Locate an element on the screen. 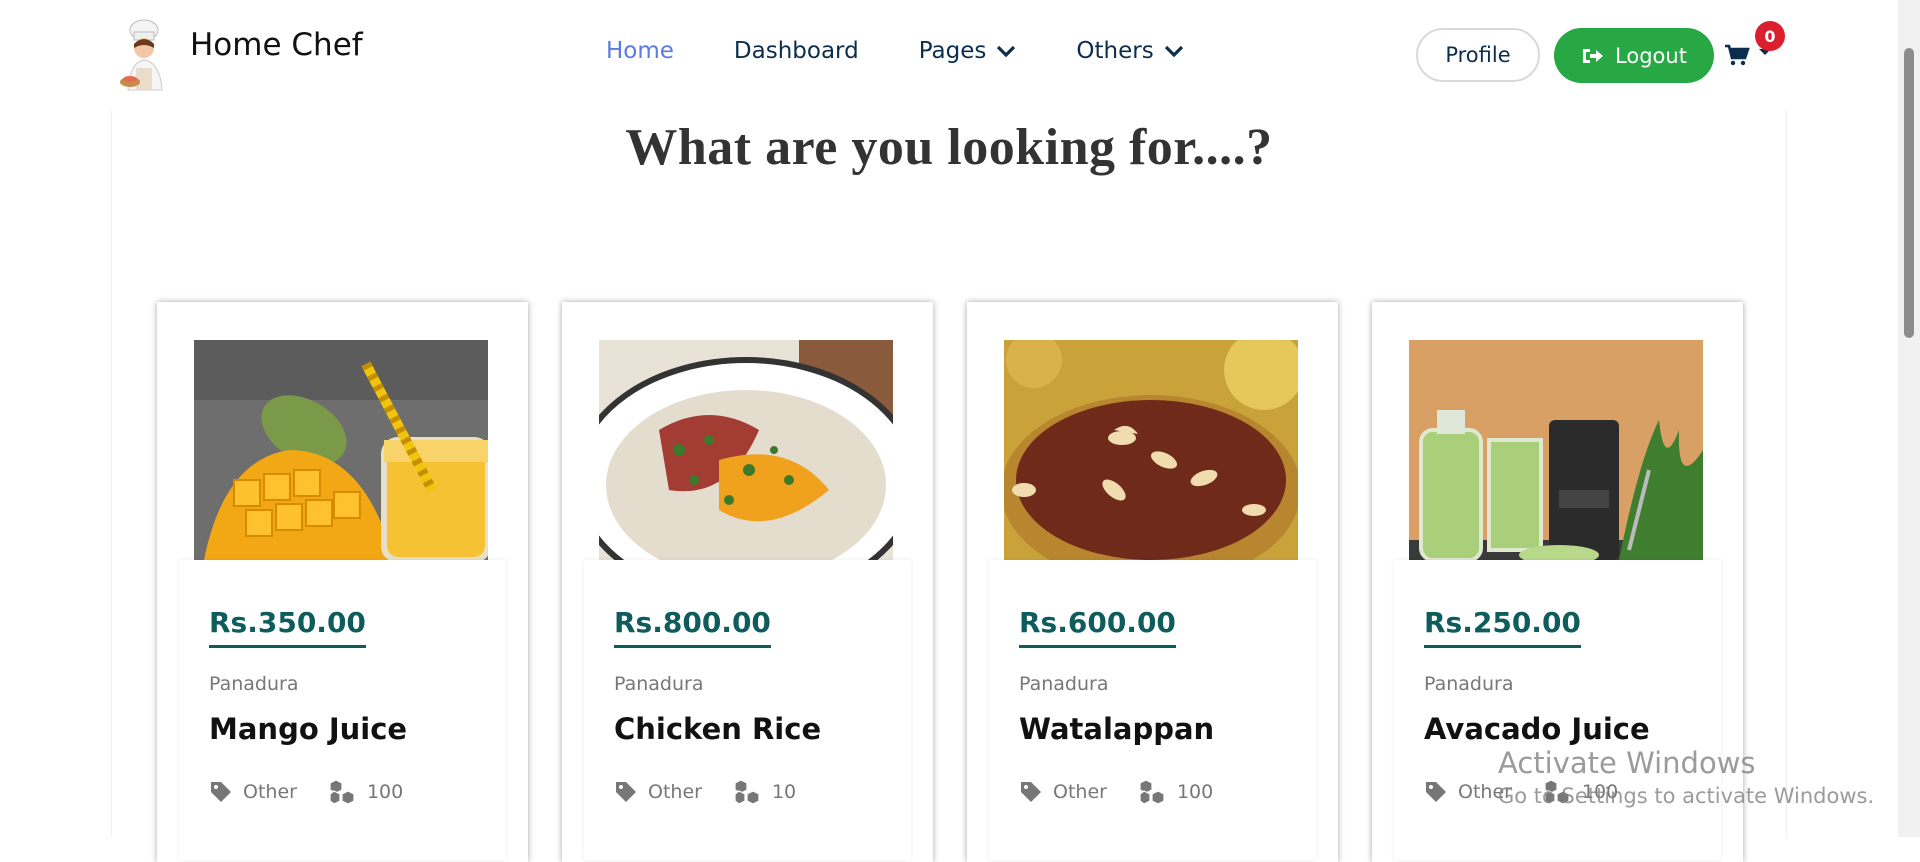  product-name: Watalappan is located at coordinates (1116, 729).